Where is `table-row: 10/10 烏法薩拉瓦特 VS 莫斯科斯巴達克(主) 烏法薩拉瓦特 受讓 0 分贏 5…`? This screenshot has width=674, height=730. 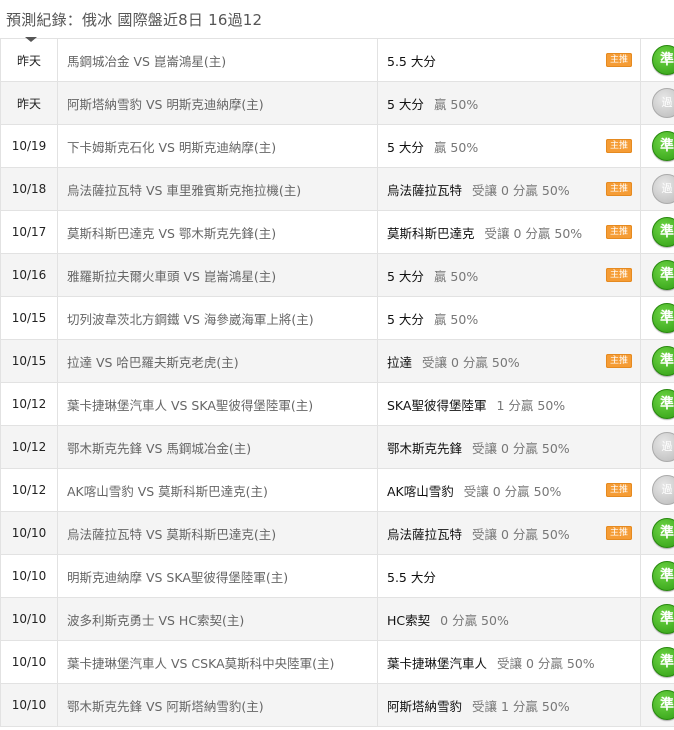
table-row: 10/10 烏法薩拉瓦特 VS 莫斯科斯巴達克(主) 烏法薩拉瓦特 受讓 0 分贏 5… is located at coordinates (337, 533).